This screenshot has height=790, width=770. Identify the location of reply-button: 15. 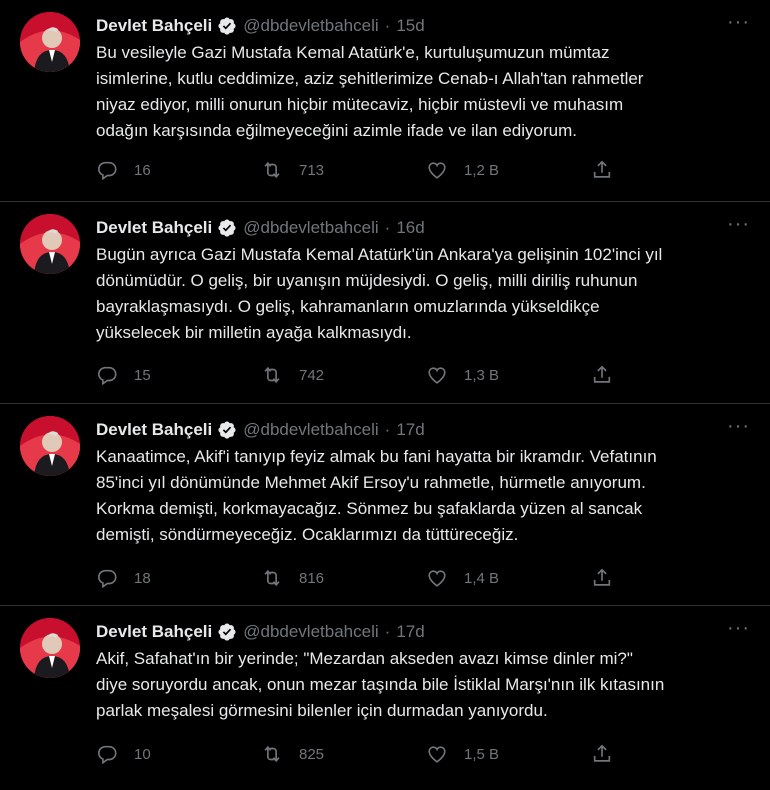
(178, 375).